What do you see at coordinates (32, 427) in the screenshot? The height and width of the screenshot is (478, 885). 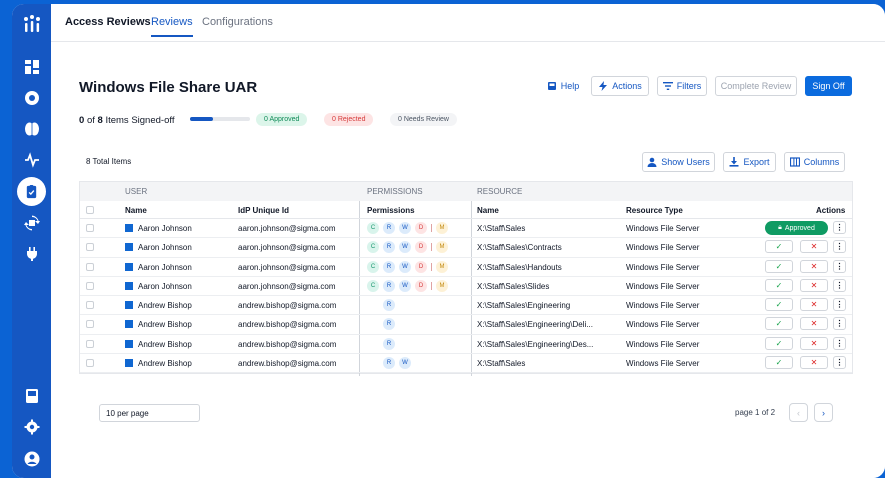 I see `settings-gear-icon` at bounding box center [32, 427].